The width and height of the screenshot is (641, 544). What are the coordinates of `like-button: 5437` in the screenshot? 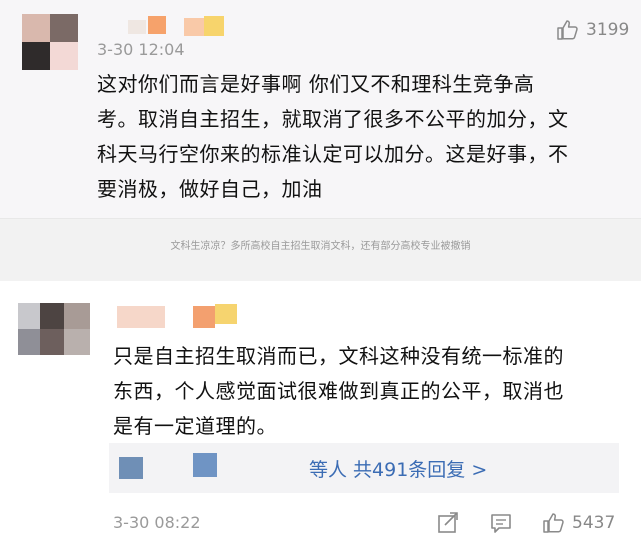 It's located at (578, 523).